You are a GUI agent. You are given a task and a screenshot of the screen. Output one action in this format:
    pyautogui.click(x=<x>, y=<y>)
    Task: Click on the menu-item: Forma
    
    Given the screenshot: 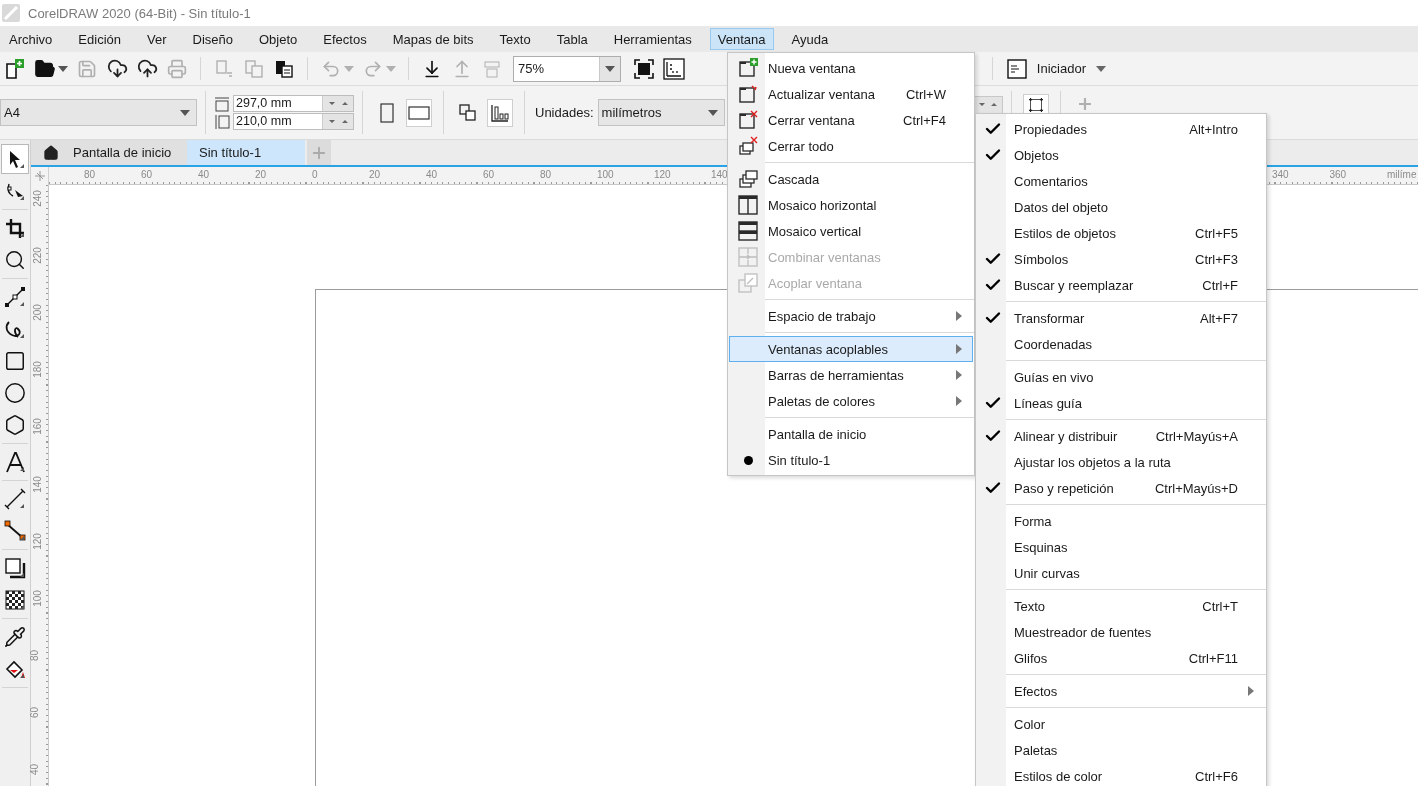 What is the action you would take?
    pyautogui.click(x=1121, y=521)
    